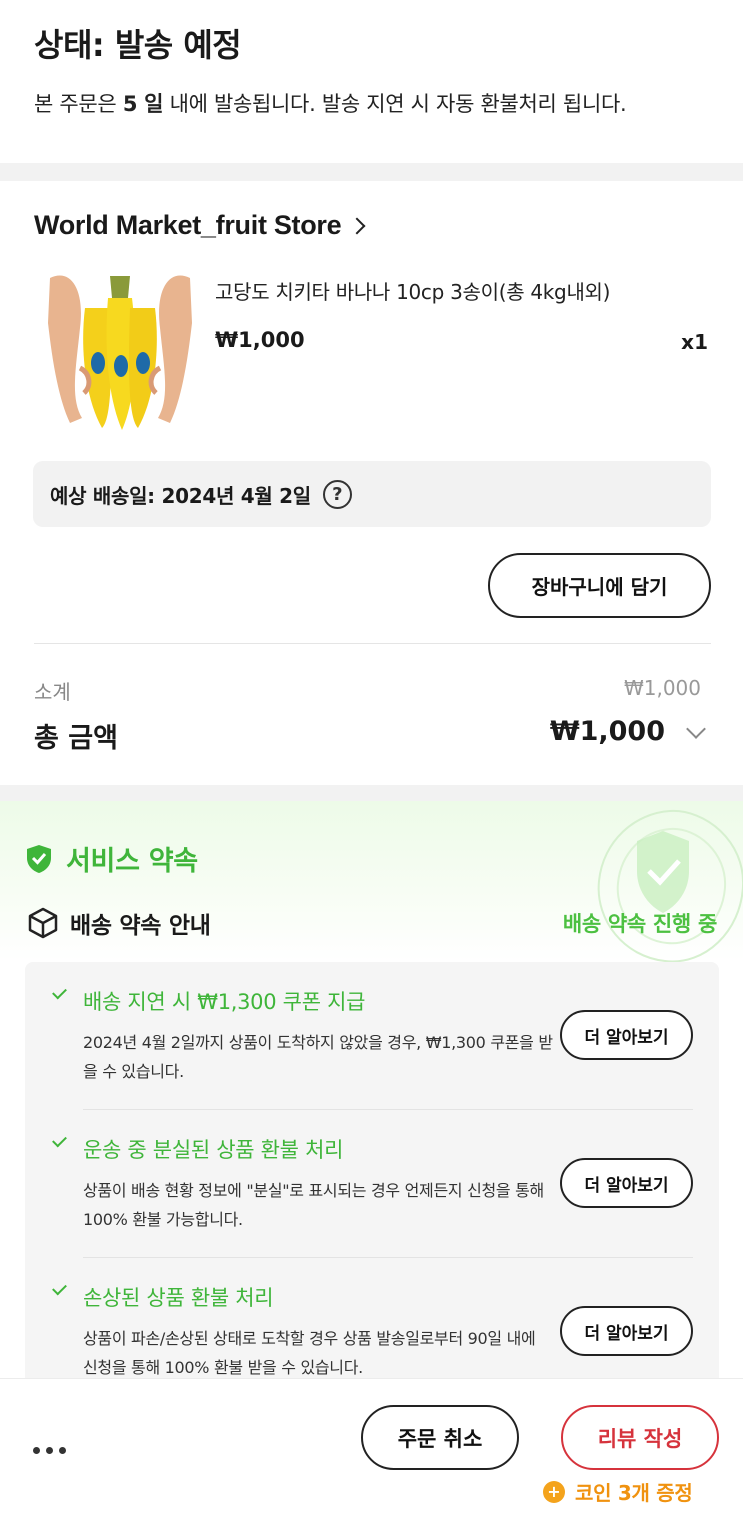 The height and width of the screenshot is (1526, 743). Describe the element at coordinates (78, 104) in the screenshot. I see `status-desc-prefix: 본 주문은` at that location.